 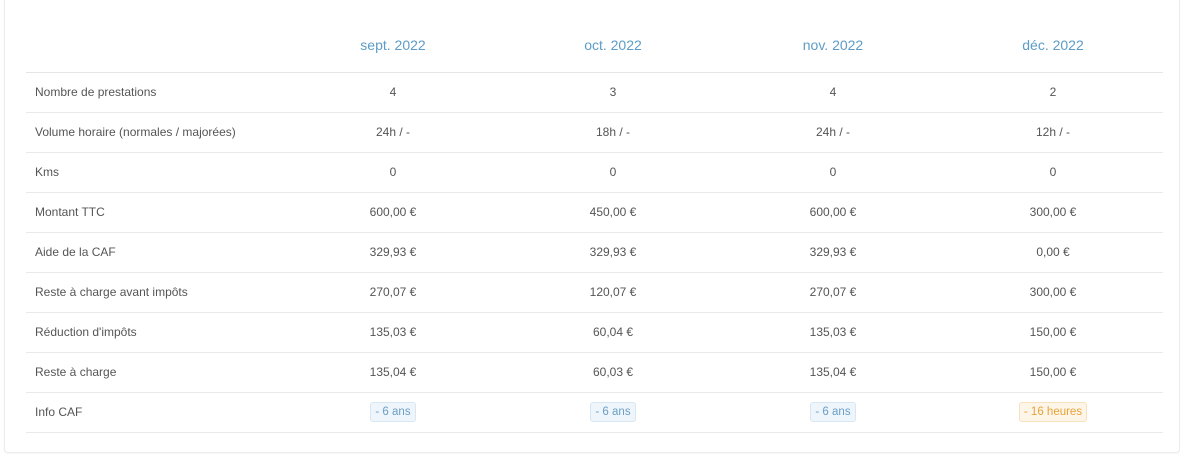 I want to click on month-header: oct. 2022, so click(x=613, y=44).